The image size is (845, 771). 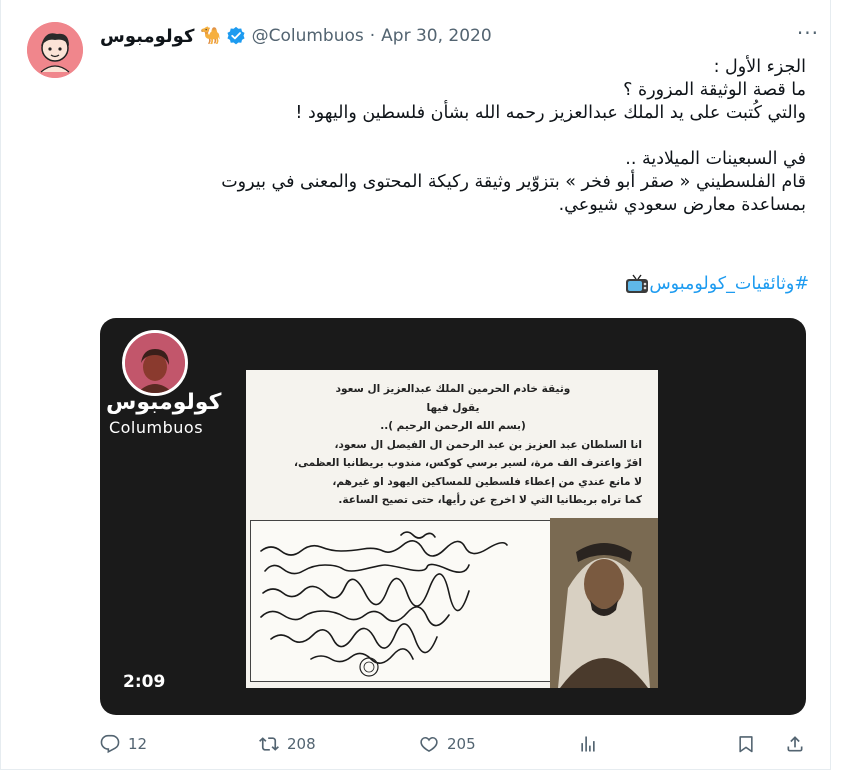 What do you see at coordinates (156, 427) in the screenshot?
I see `channel-name-english: Columbuos` at bounding box center [156, 427].